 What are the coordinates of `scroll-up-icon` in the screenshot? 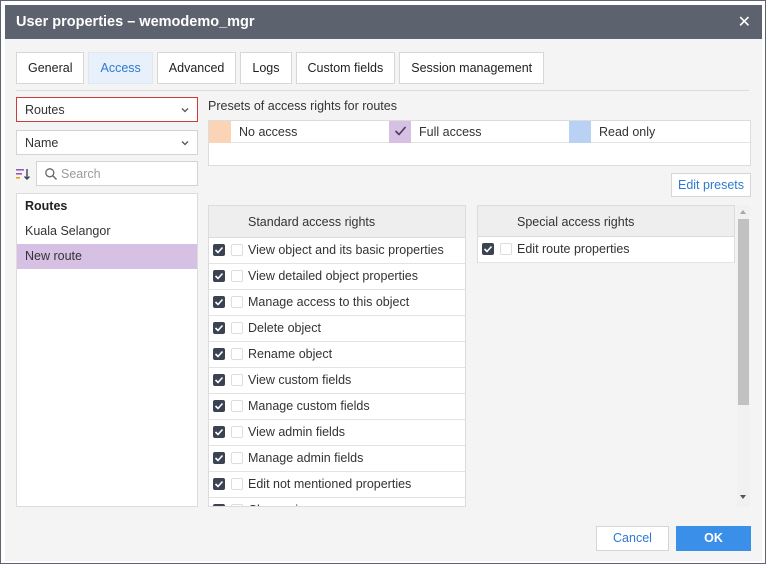 It's located at (743, 212).